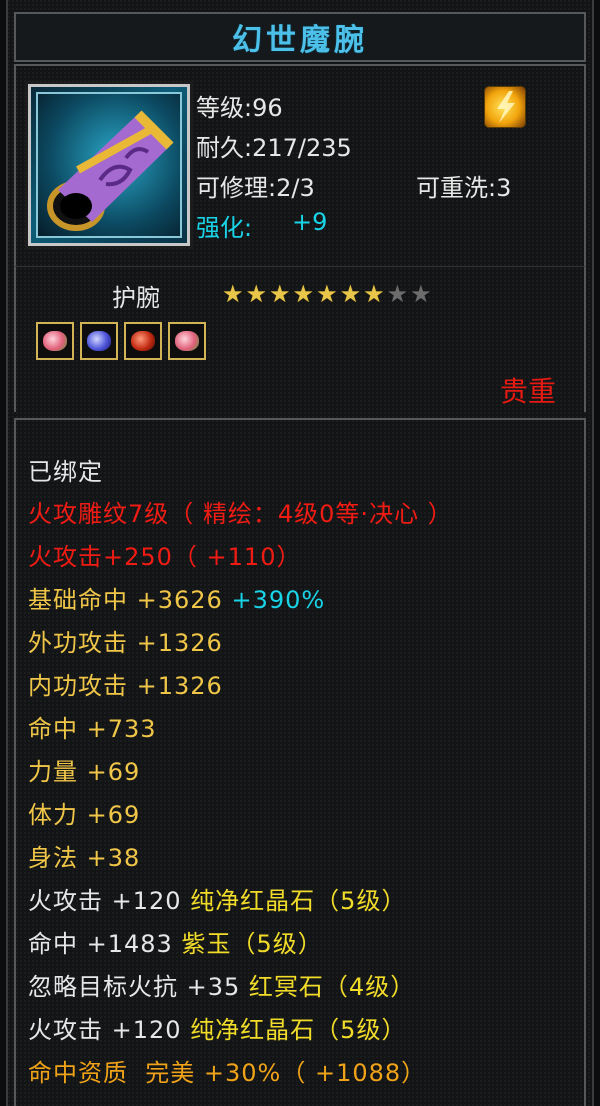 The image size is (600, 1106). I want to click on gem-bonus-line: 忽略目标火抗 +35 红冥石（4级）, so click(221, 984).